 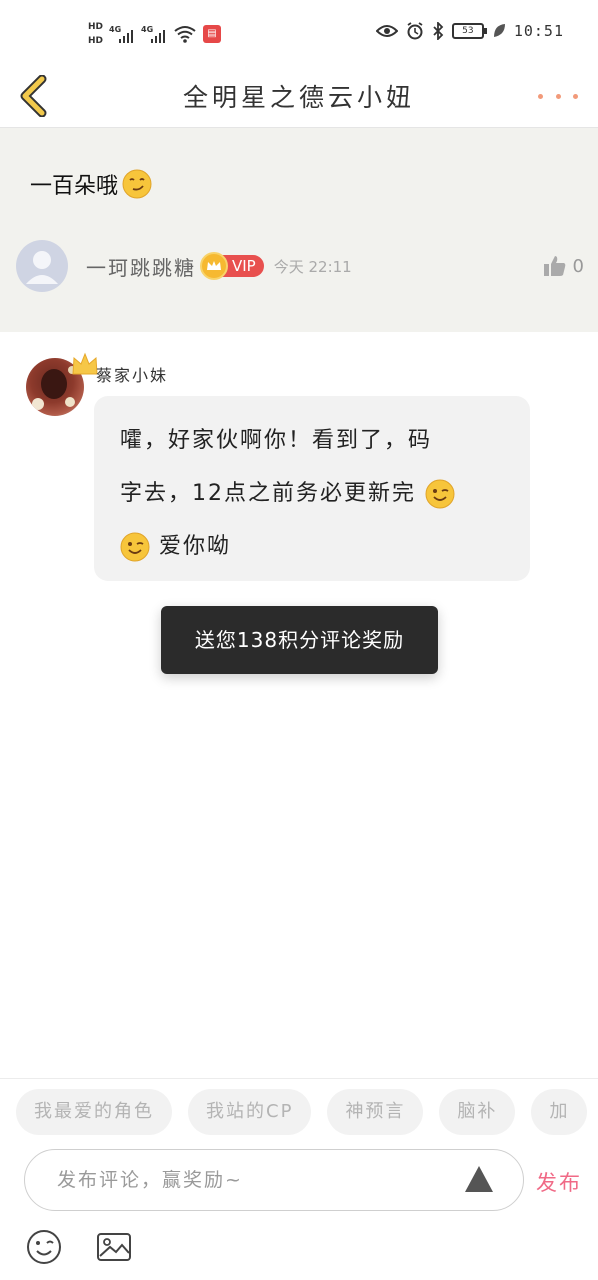 I want to click on notification-app-icon: ▤, so click(x=212, y=34).